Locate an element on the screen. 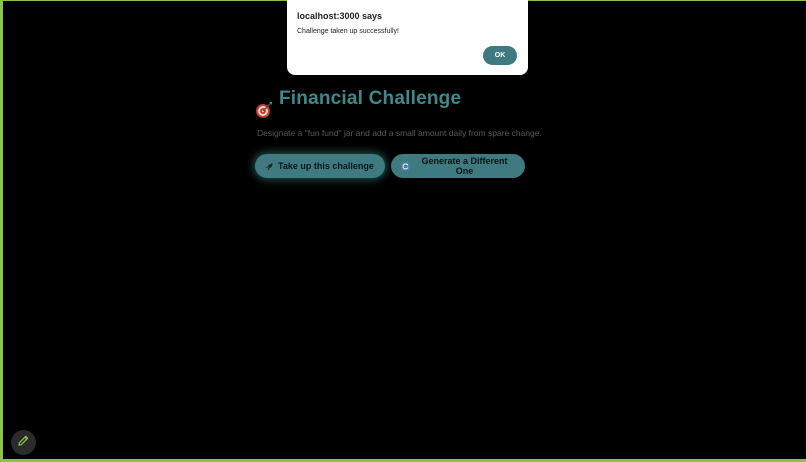 The width and height of the screenshot is (806, 462). edit-button is located at coordinates (23, 442).